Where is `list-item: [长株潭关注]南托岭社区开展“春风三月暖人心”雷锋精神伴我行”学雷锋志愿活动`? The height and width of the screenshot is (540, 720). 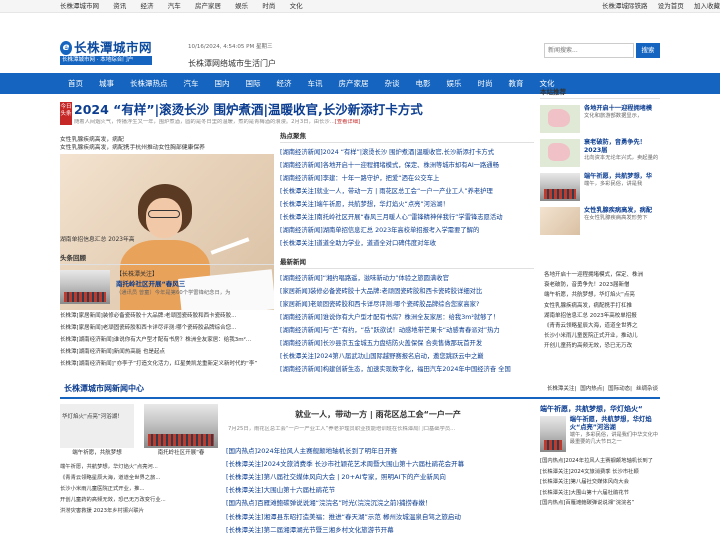
list-item: [长株潭关注]南托岭社区开展“春风三月暖人心”雷锋精神伴我行”学雷锋志愿活动 is located at coordinates (407, 217).